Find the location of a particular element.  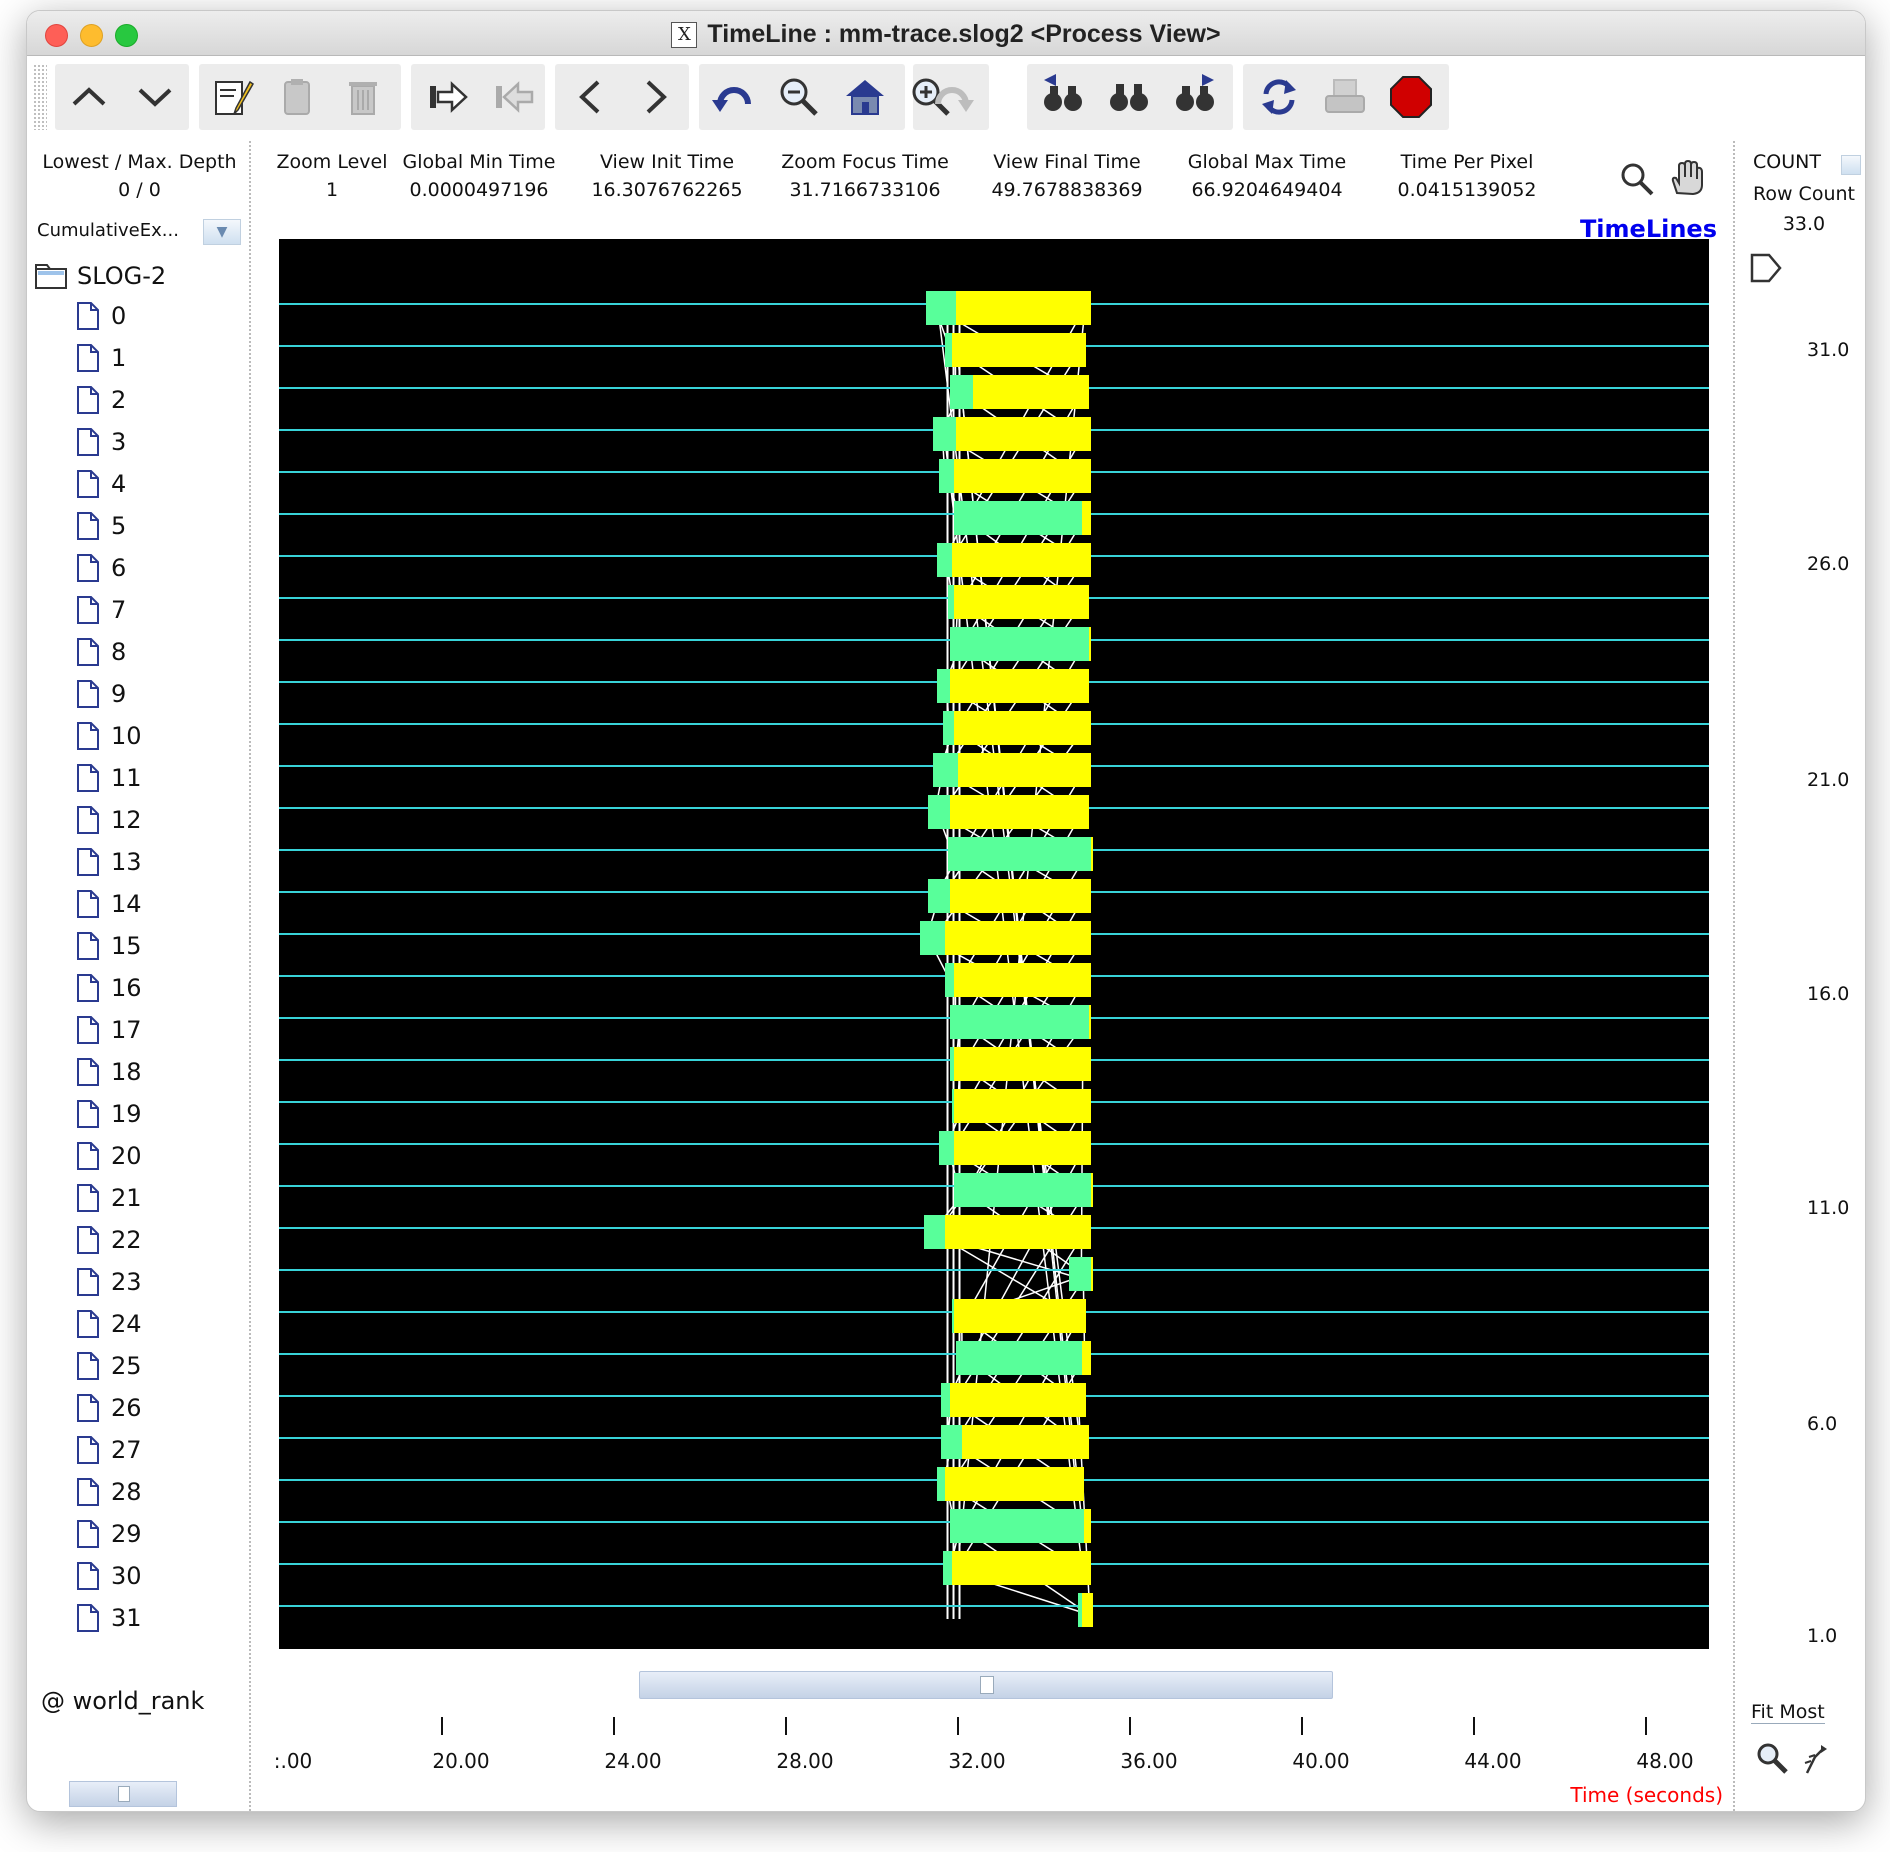

row-pointer-button is located at coordinates (1766, 270).